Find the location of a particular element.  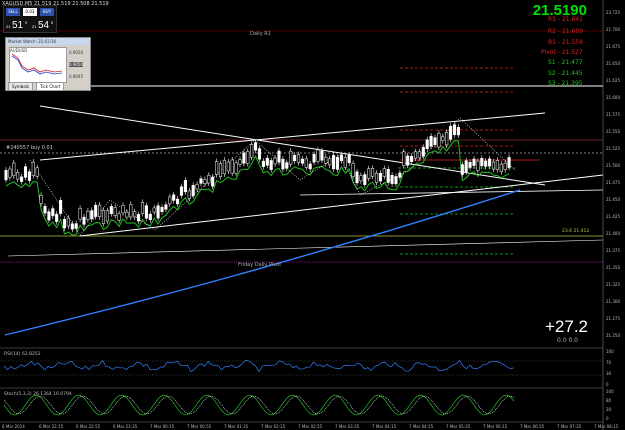

pivot-s2: S2 - 21.445 is located at coordinates (565, 73).